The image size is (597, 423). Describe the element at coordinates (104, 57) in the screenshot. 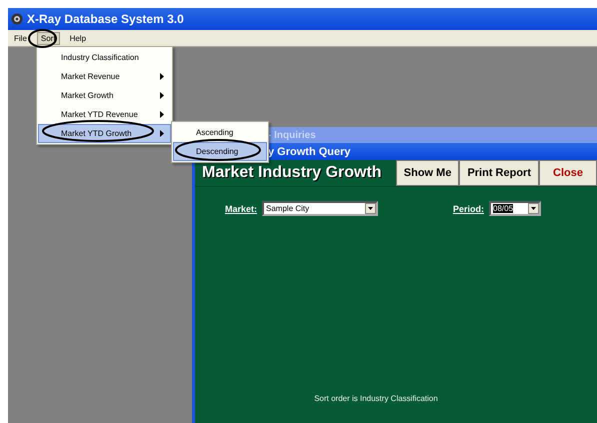

I see `menu-item: Industry Classification` at that location.